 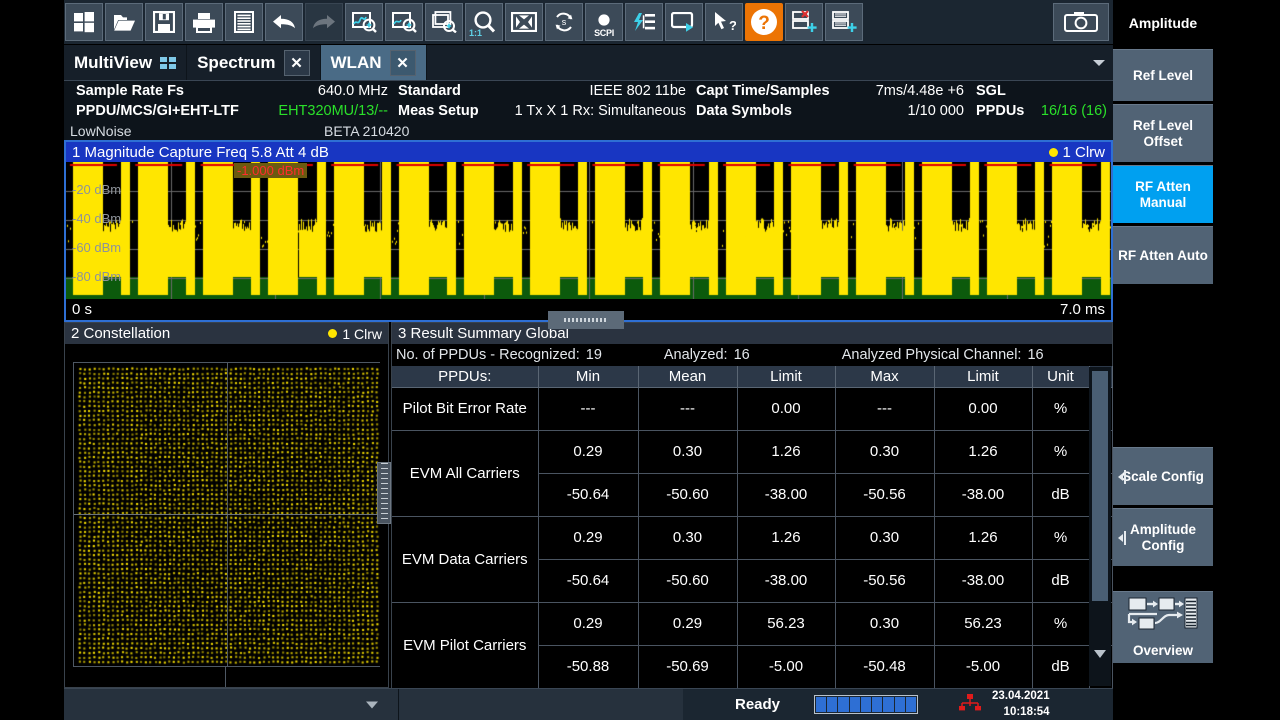 What do you see at coordinates (126, 62) in the screenshot?
I see `tab-multiview: MultiView` at bounding box center [126, 62].